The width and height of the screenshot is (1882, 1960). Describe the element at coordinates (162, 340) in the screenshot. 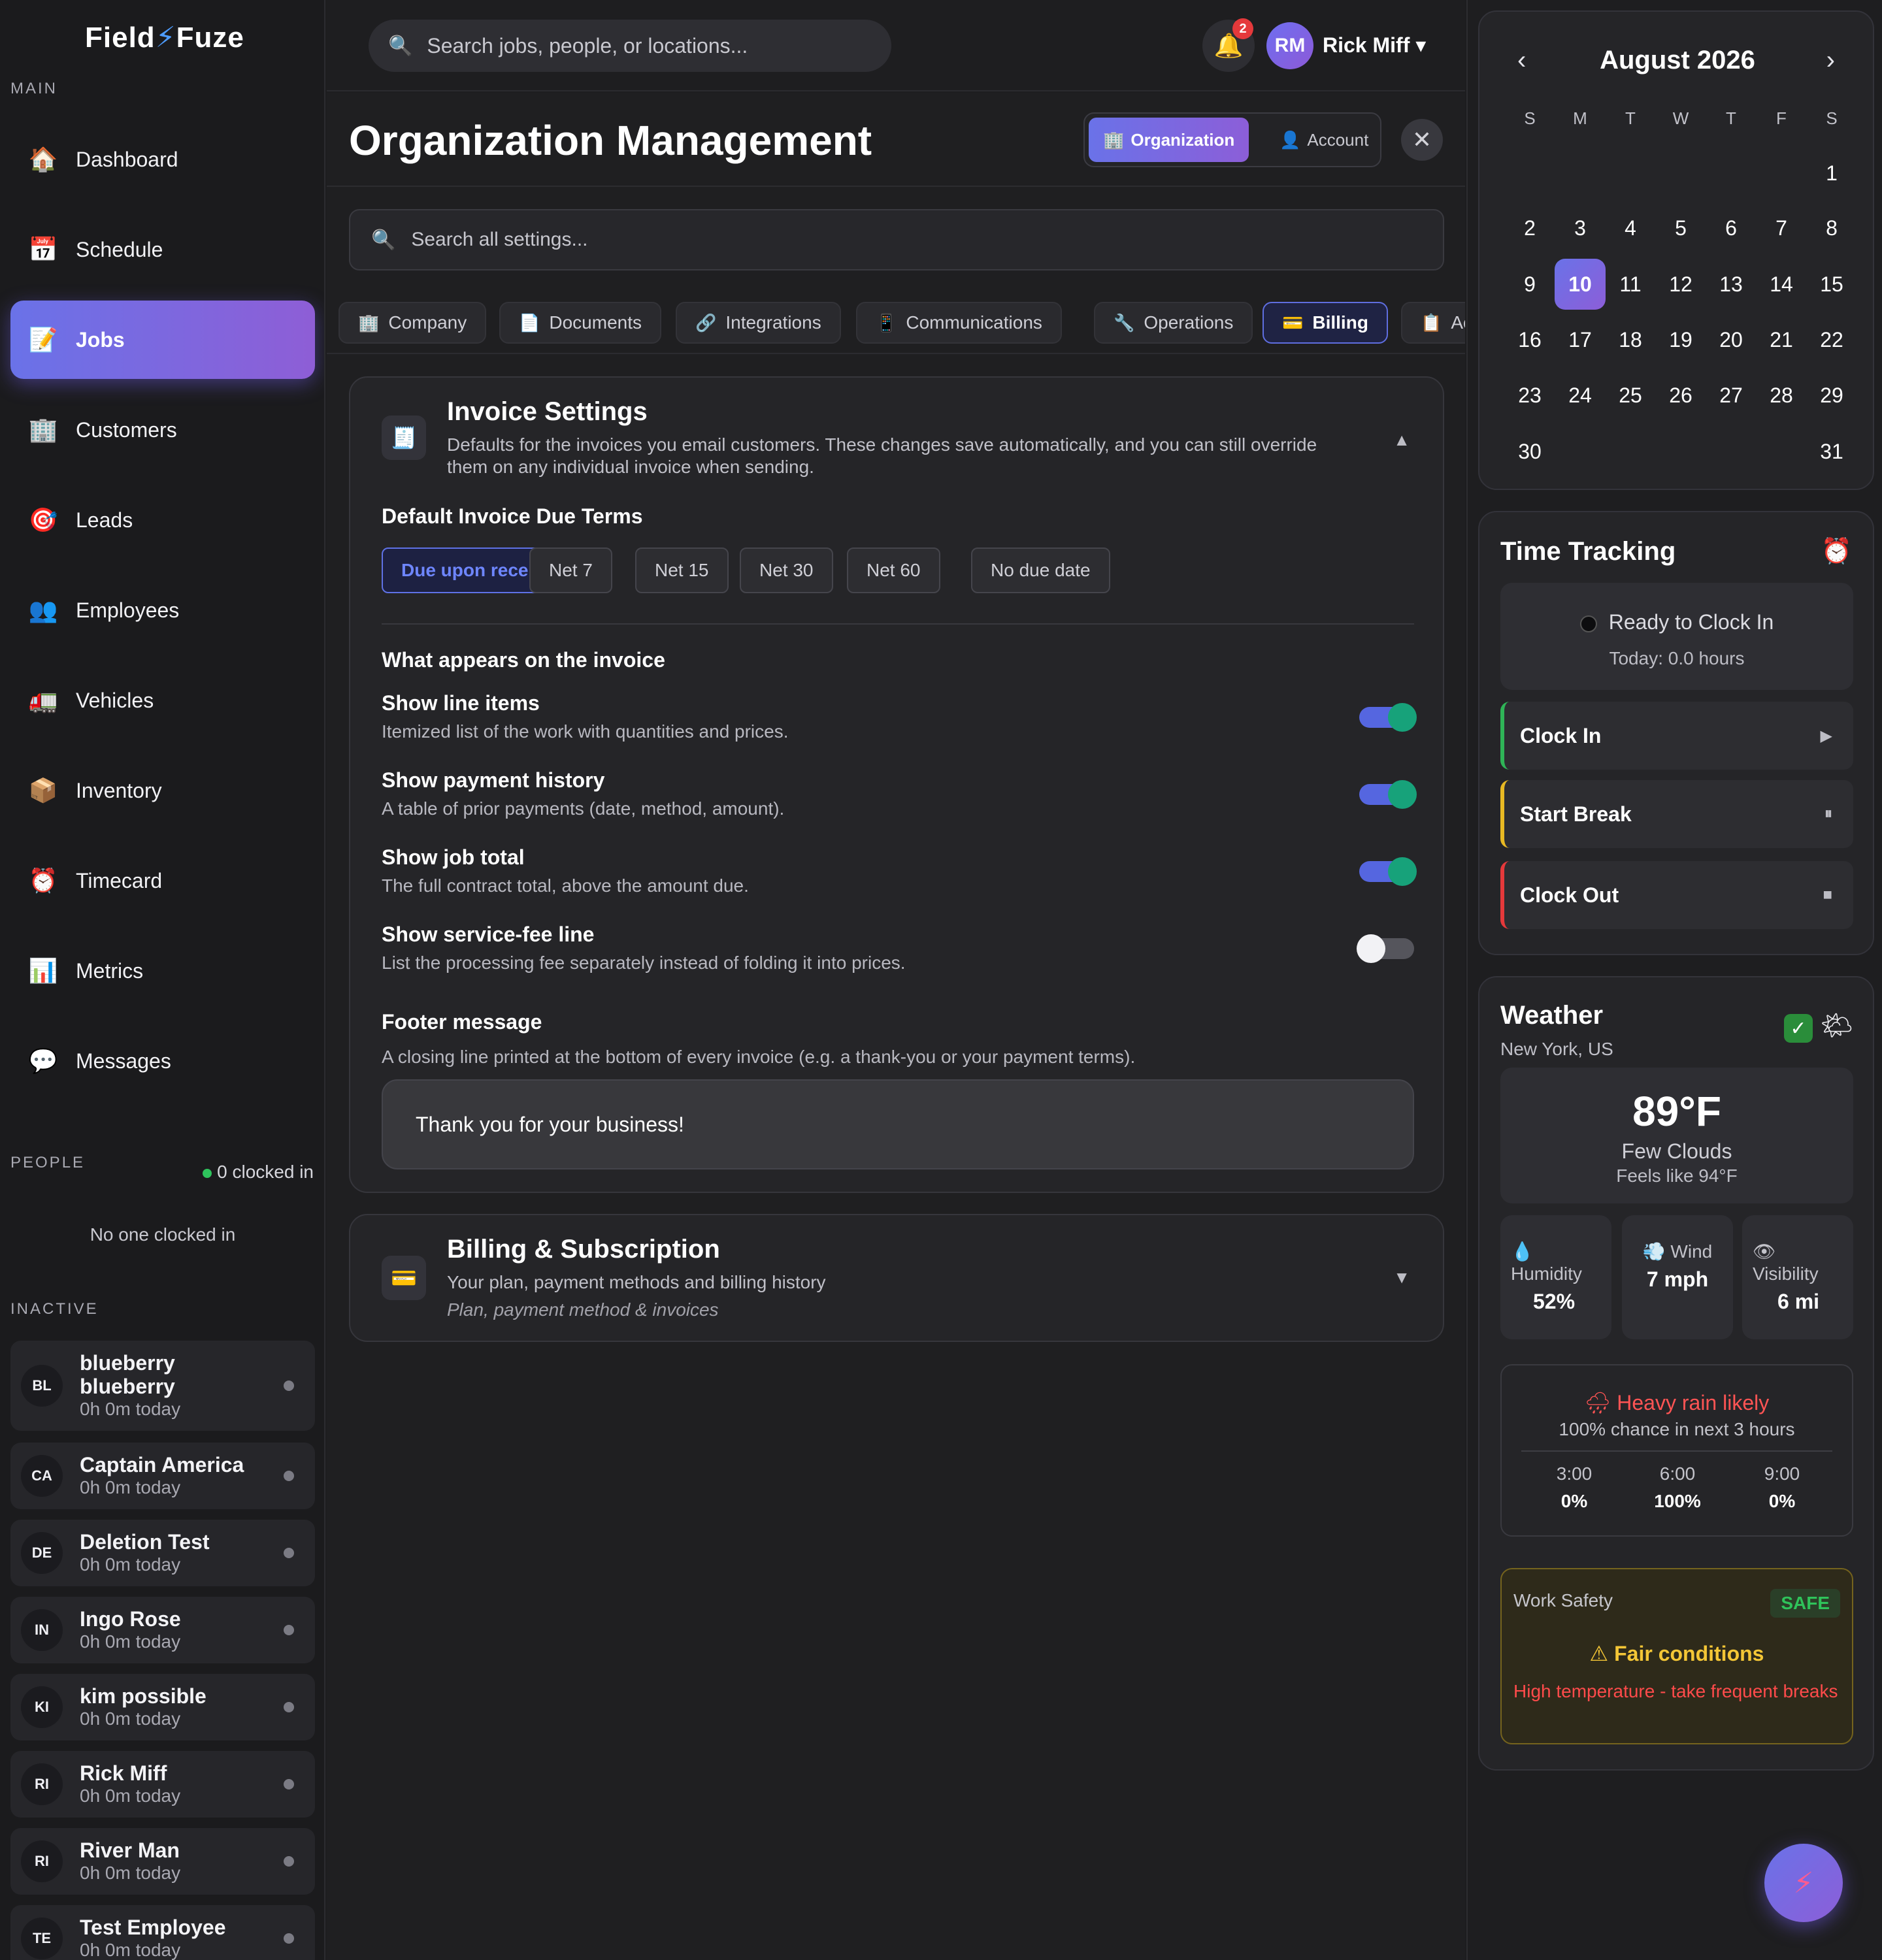

I see `nav-item-jobs: 📝 Jobs` at that location.